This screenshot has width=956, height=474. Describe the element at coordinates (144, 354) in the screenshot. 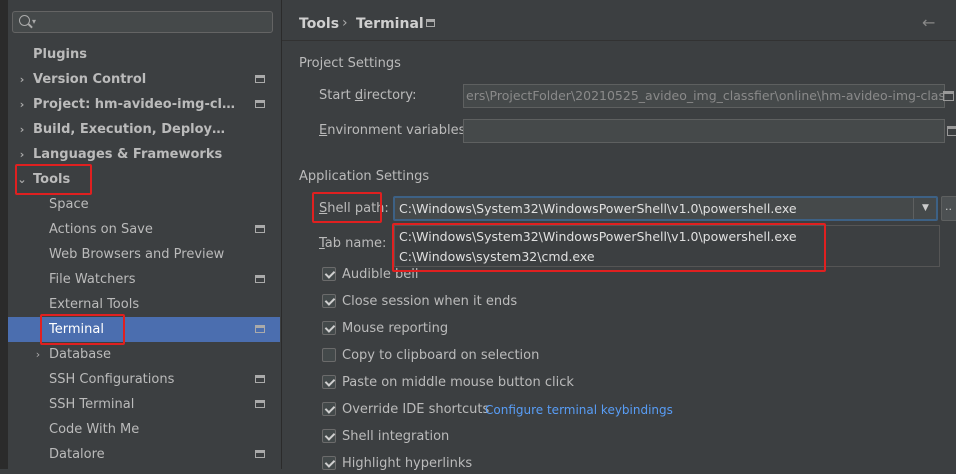

I see `sidebar-item: › Database` at that location.